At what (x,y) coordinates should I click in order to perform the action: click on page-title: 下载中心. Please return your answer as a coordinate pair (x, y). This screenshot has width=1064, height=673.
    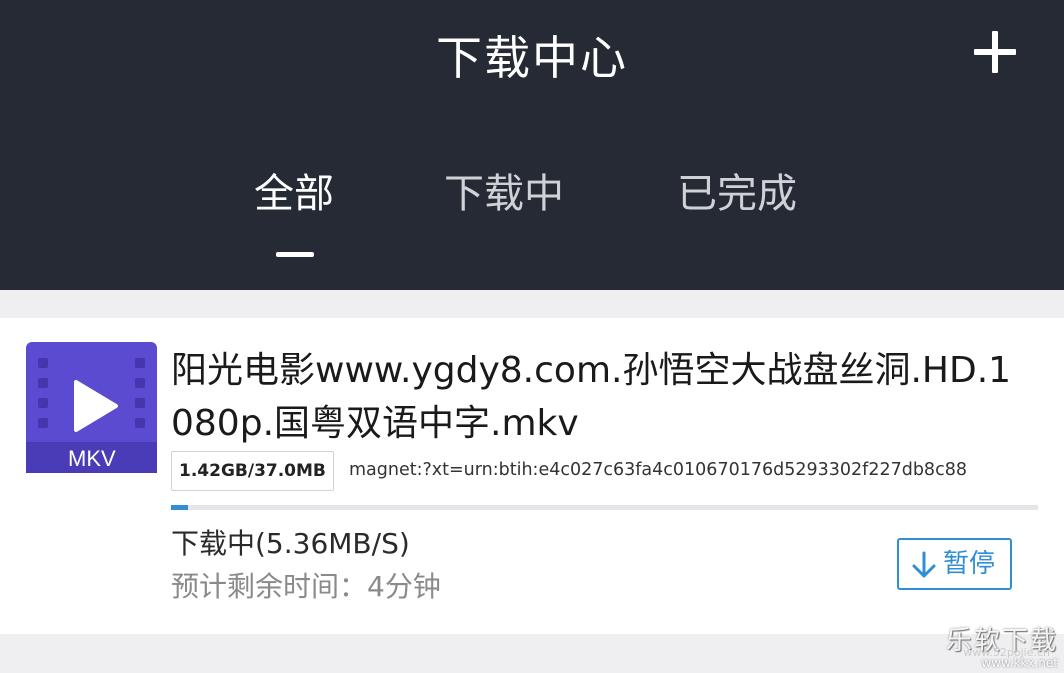
    Looking at the image, I should click on (532, 58).